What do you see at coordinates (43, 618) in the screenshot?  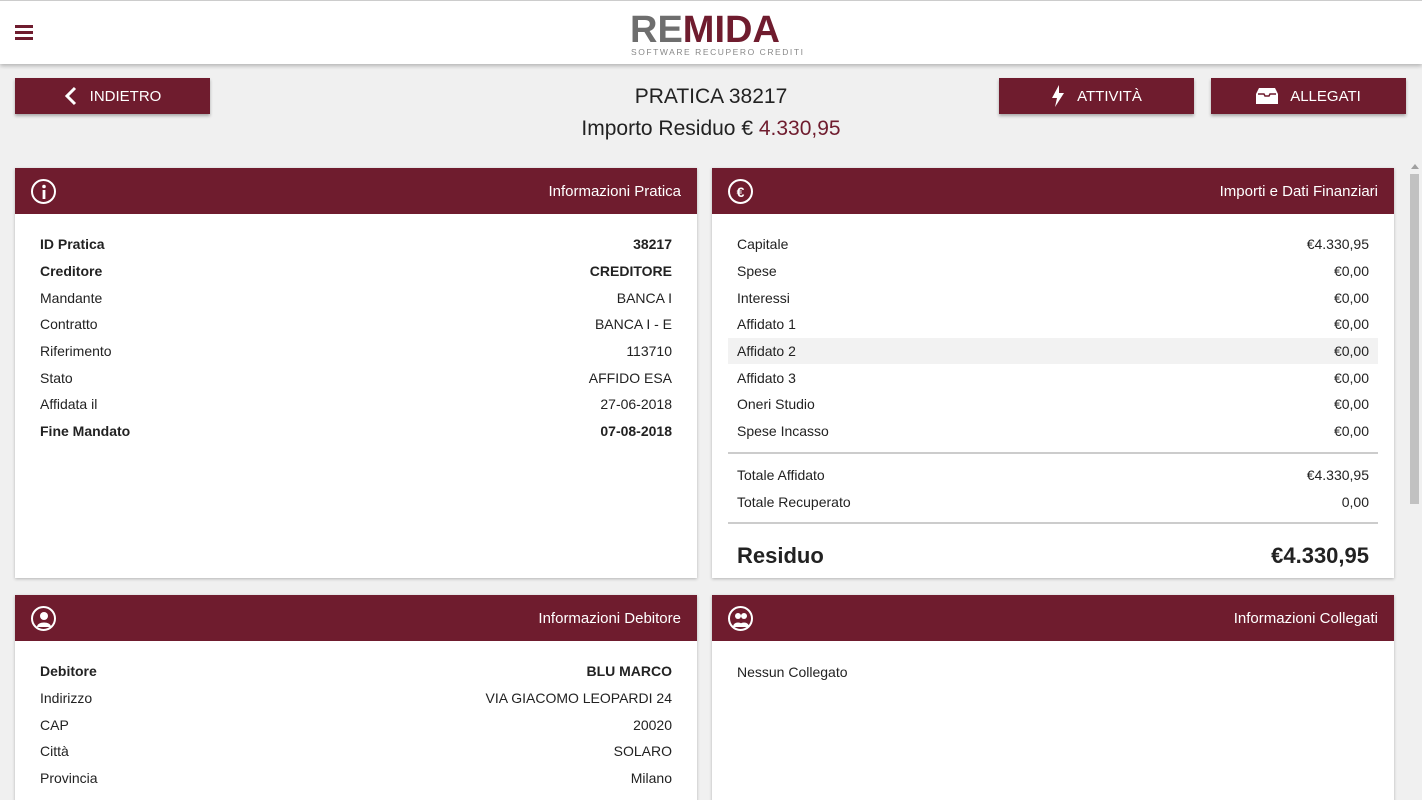 I see `user-icon` at bounding box center [43, 618].